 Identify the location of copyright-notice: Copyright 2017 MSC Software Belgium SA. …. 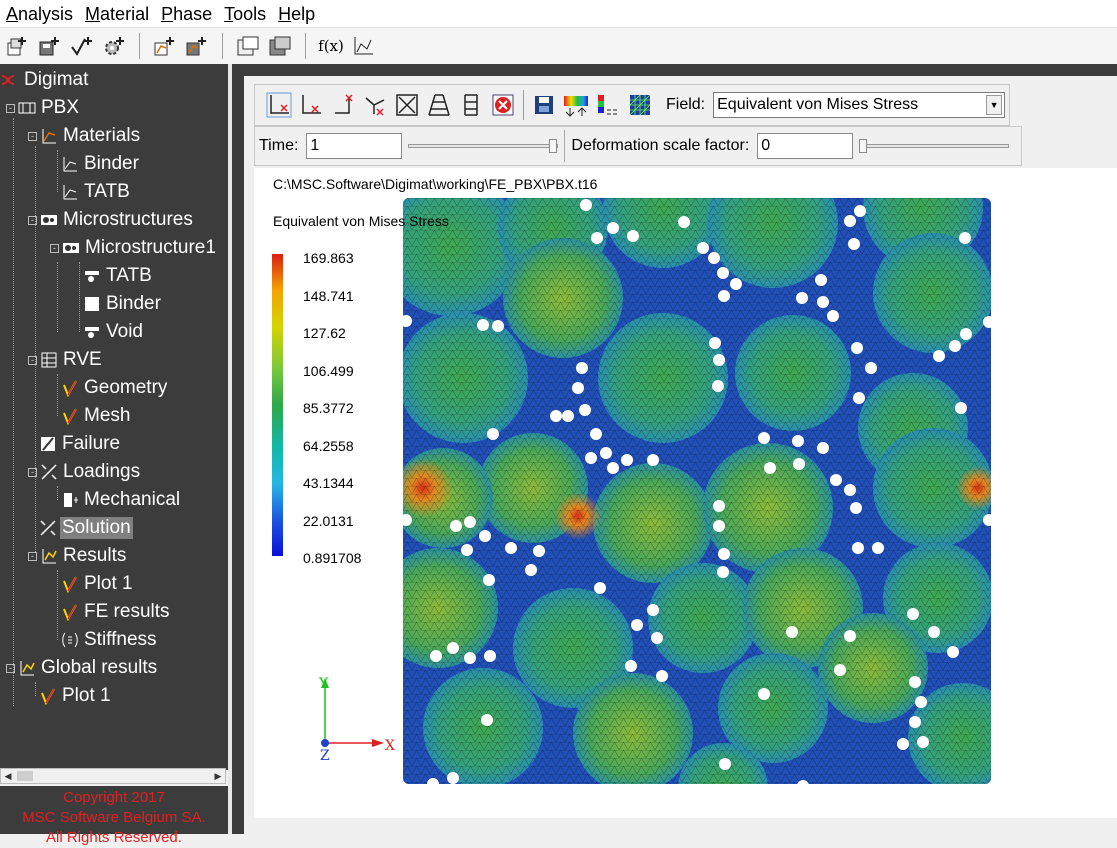
(114, 816).